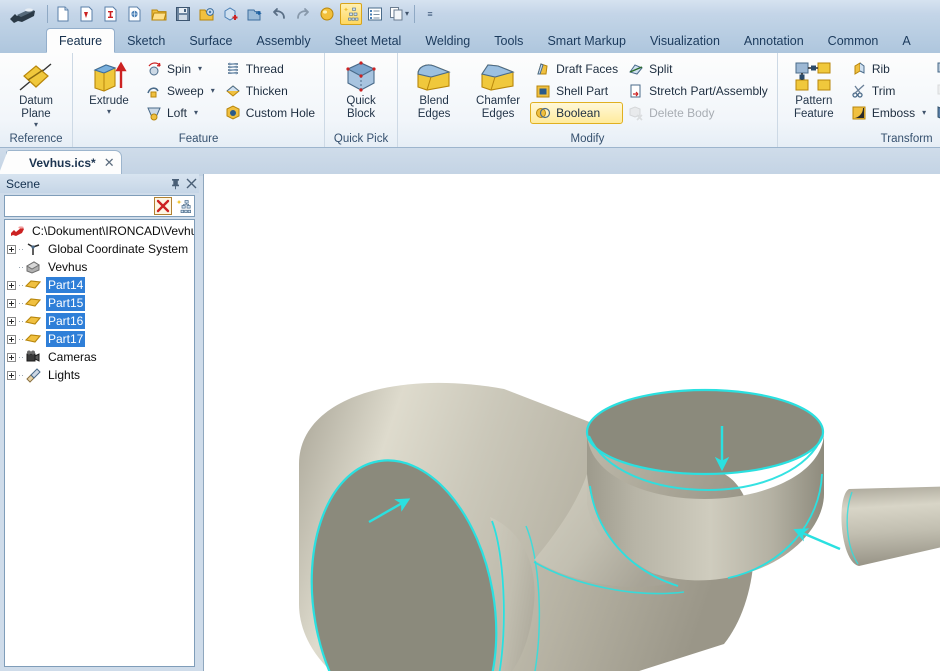  Describe the element at coordinates (434, 89) in the screenshot. I see `blend-edges-button: Blend Edges` at that location.